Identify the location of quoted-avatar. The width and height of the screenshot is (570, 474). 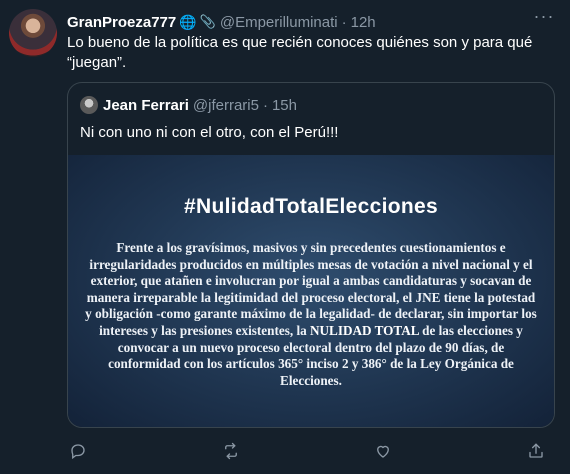
(89, 105).